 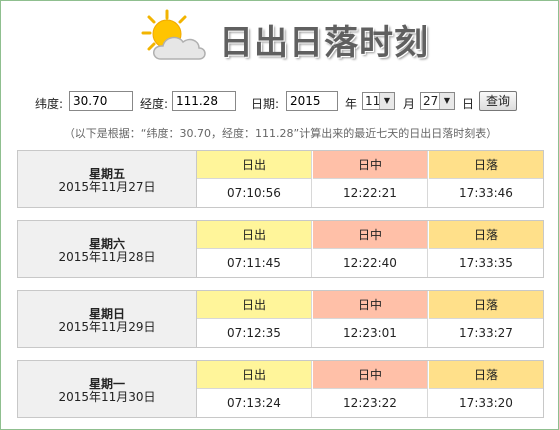 What do you see at coordinates (486, 333) in the screenshot?
I see `sunset-time: 17:33:27` at bounding box center [486, 333].